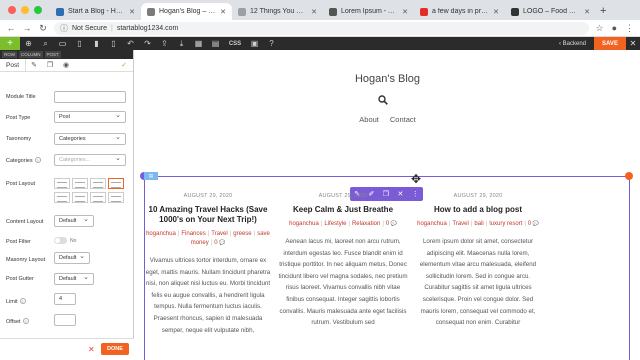 The width and height of the screenshot is (640, 360). What do you see at coordinates (116, 197) in the screenshot?
I see `layout-option-grid` at bounding box center [116, 197].